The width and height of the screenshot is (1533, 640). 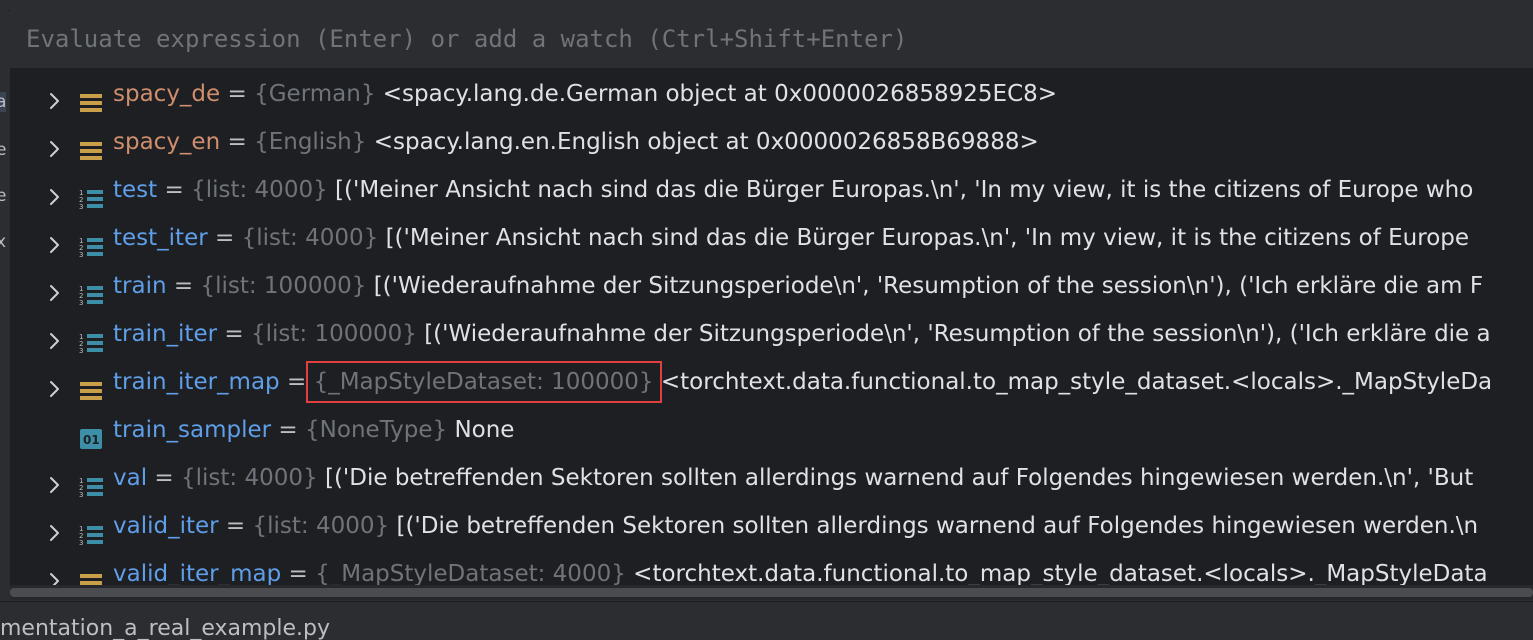 What do you see at coordinates (165, 334) in the screenshot?
I see `variable-name: train_iter` at bounding box center [165, 334].